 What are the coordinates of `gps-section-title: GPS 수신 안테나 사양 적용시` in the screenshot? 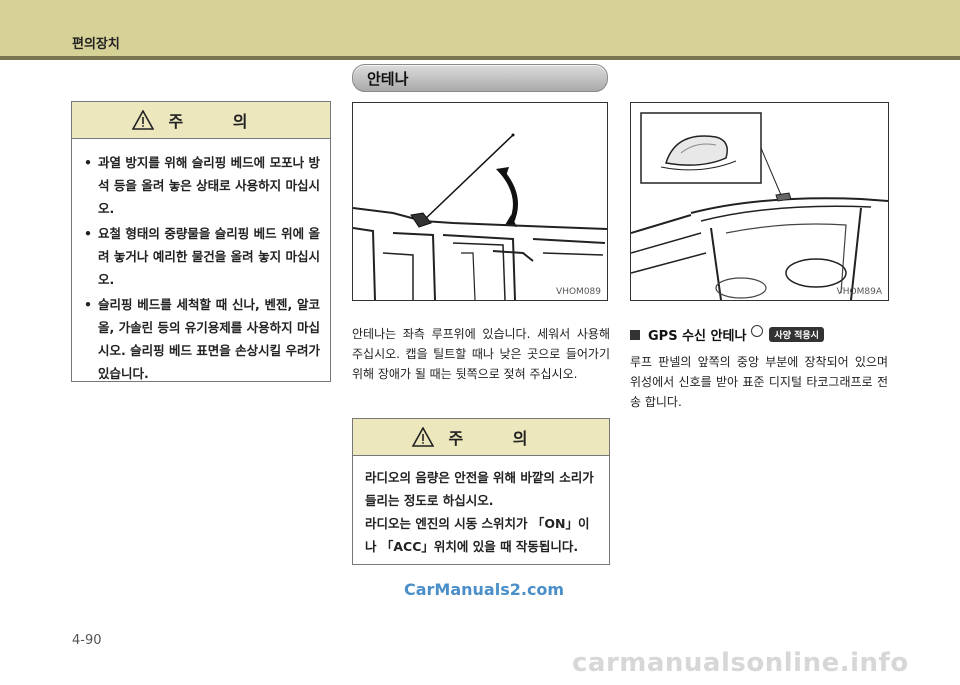 It's located at (727, 334).